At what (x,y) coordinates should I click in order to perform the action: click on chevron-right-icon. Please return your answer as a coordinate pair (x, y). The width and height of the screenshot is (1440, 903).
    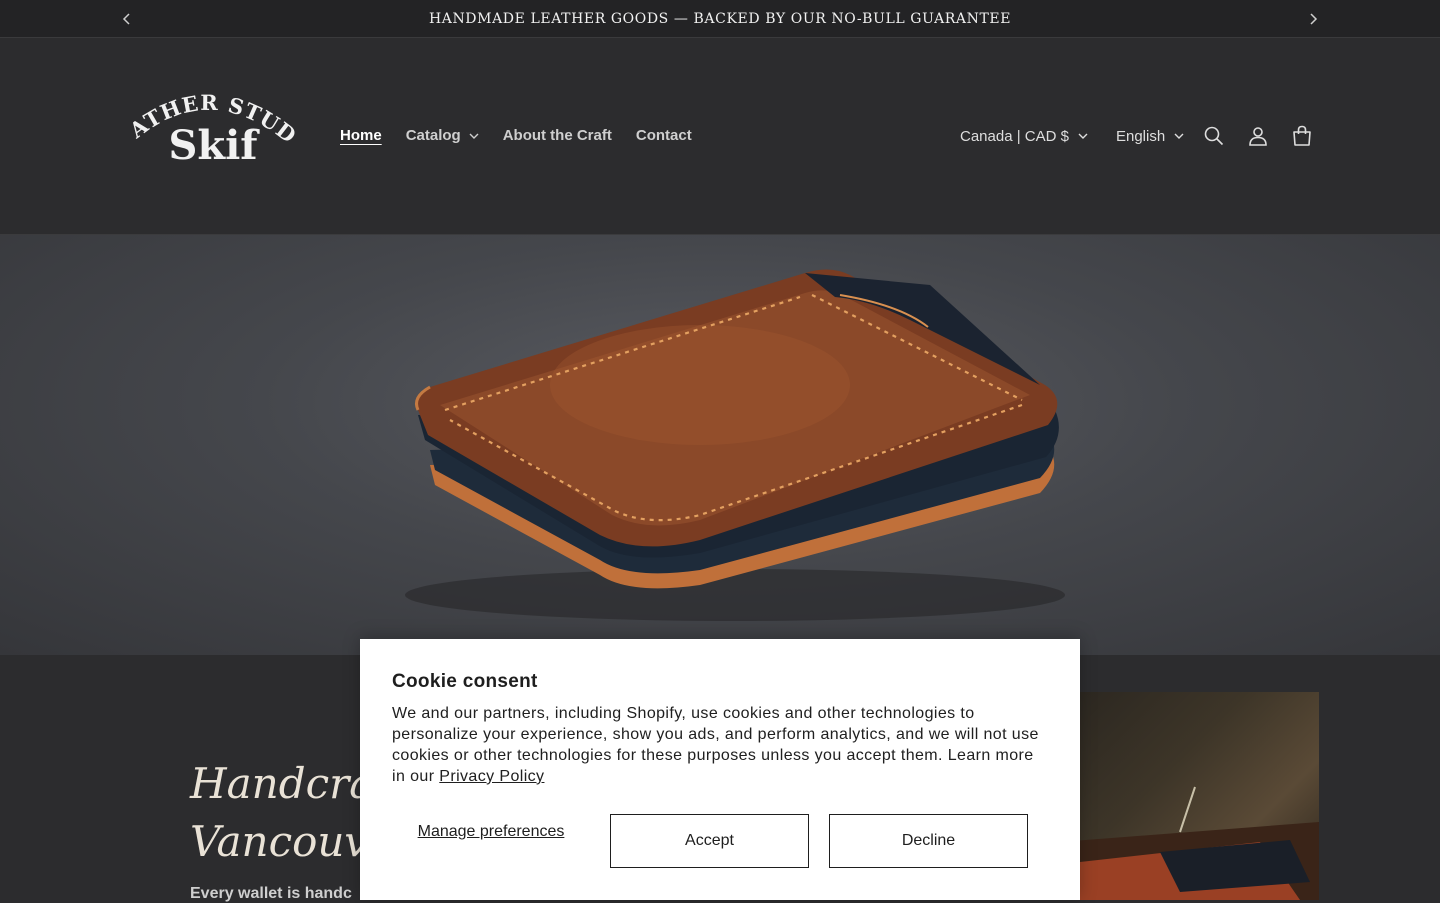
    Looking at the image, I should click on (1314, 19).